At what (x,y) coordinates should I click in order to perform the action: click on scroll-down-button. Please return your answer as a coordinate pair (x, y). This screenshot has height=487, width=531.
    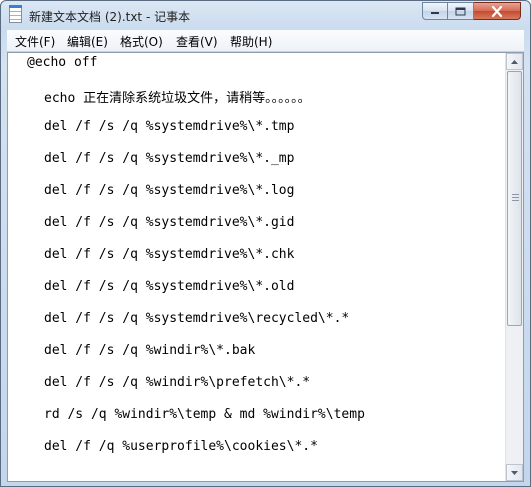
    Looking at the image, I should click on (514, 472).